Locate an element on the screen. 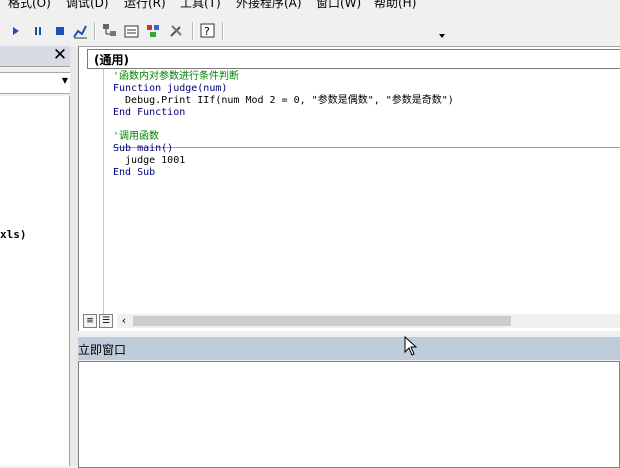 The height and width of the screenshot is (468, 620). scroll-left-icon: ‹ is located at coordinates (124, 321).